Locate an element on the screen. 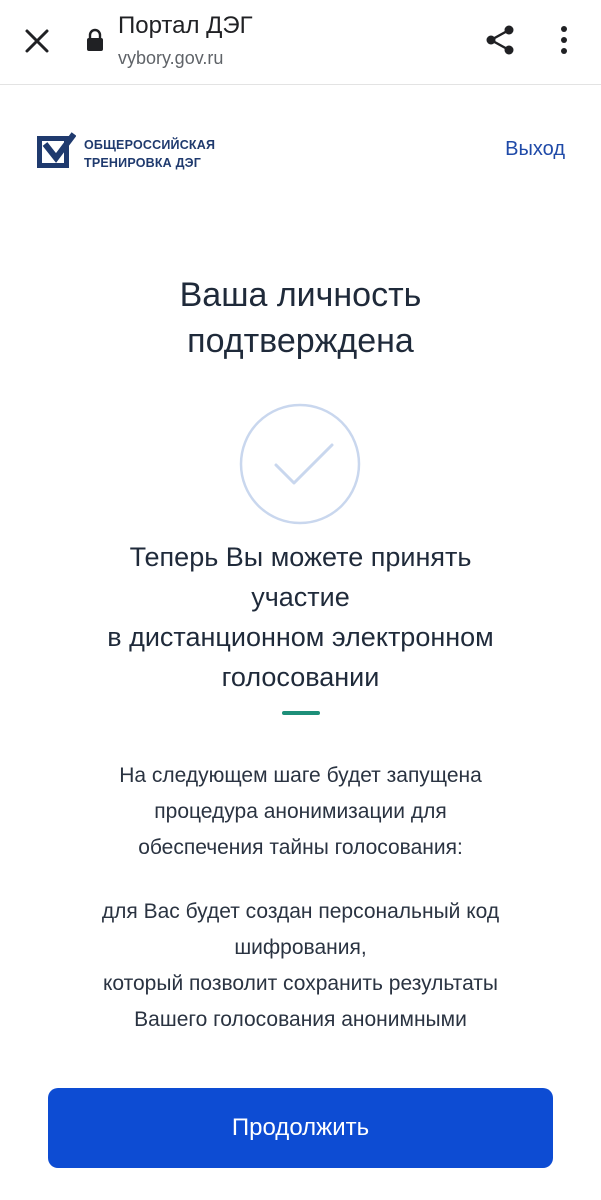  para2-line-3: который позволит сохранить результаты is located at coordinates (300, 983).